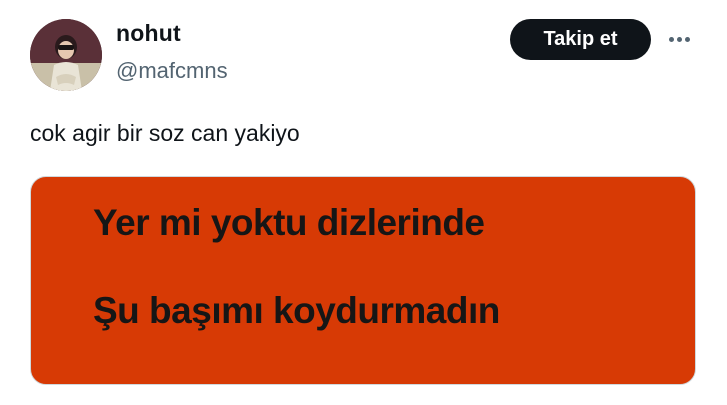 The image size is (727, 405). What do you see at coordinates (296, 310) in the screenshot?
I see `media-lyric-line-2: Şu başımı koydurmadın` at bounding box center [296, 310].